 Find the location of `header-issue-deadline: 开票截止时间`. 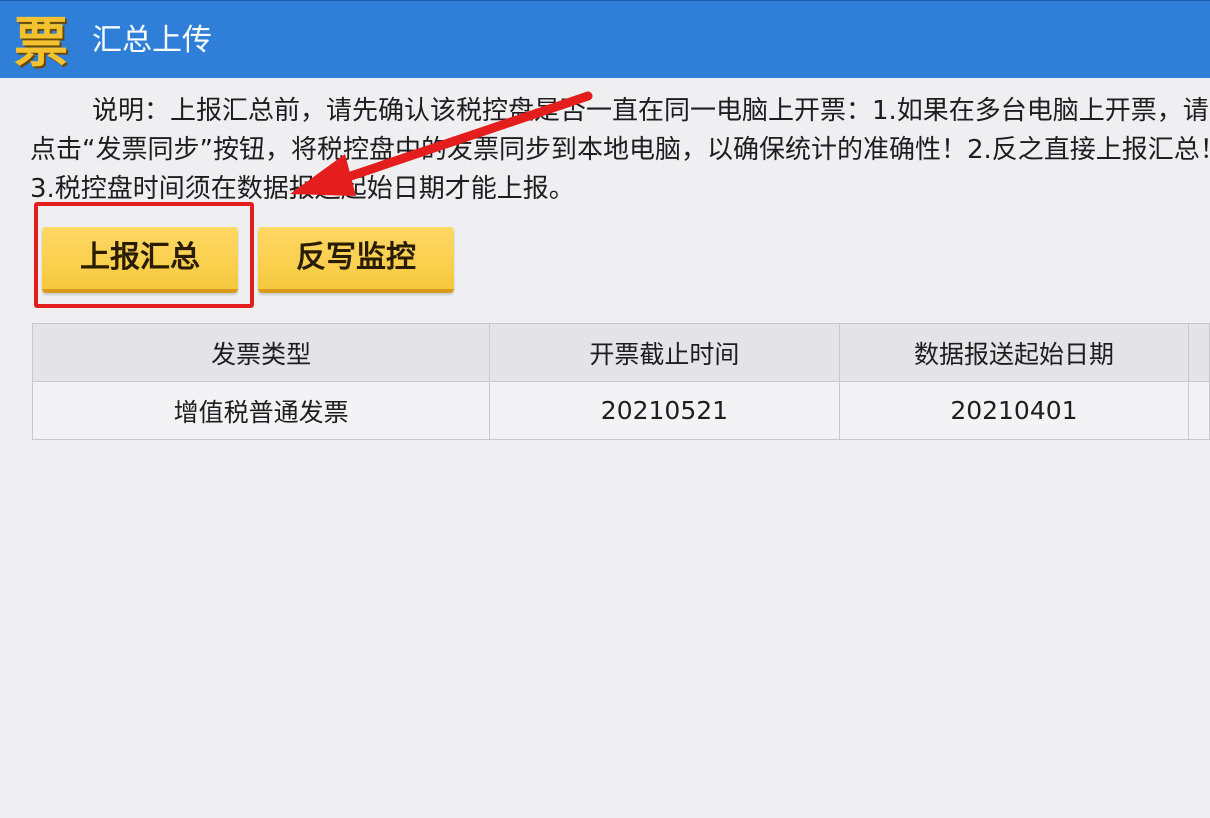

header-issue-deadline: 开票截止时间 is located at coordinates (664, 352).